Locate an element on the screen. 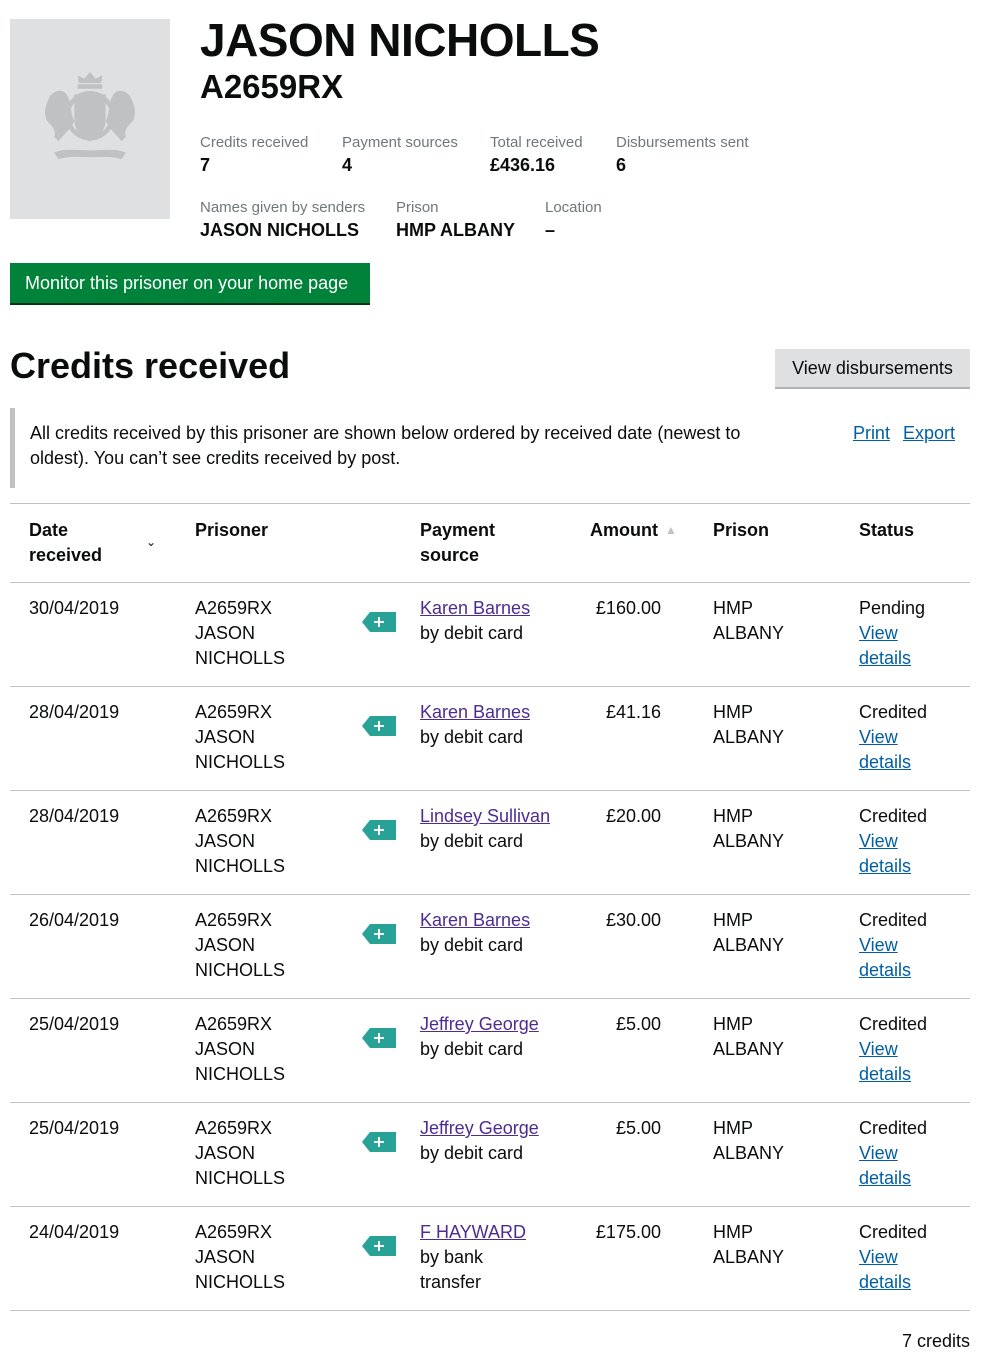 The width and height of the screenshot is (981, 1361). payment-method: by bank is located at coordinates (452, 1257).